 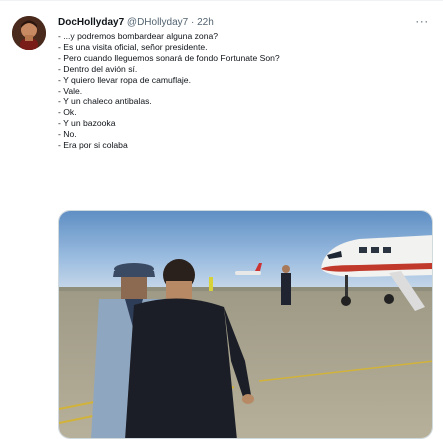 What do you see at coordinates (91, 22) in the screenshot?
I see `display-name: DocHollyday7` at bounding box center [91, 22].